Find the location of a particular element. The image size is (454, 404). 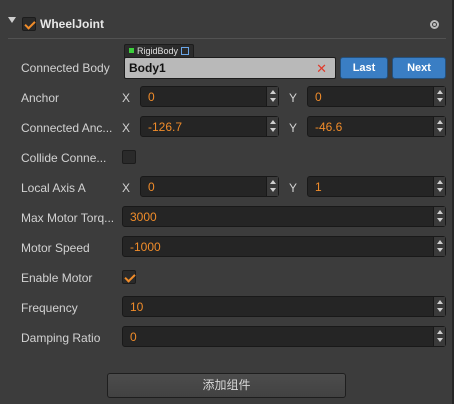

damping-ratio-value: 0 is located at coordinates (133, 337).